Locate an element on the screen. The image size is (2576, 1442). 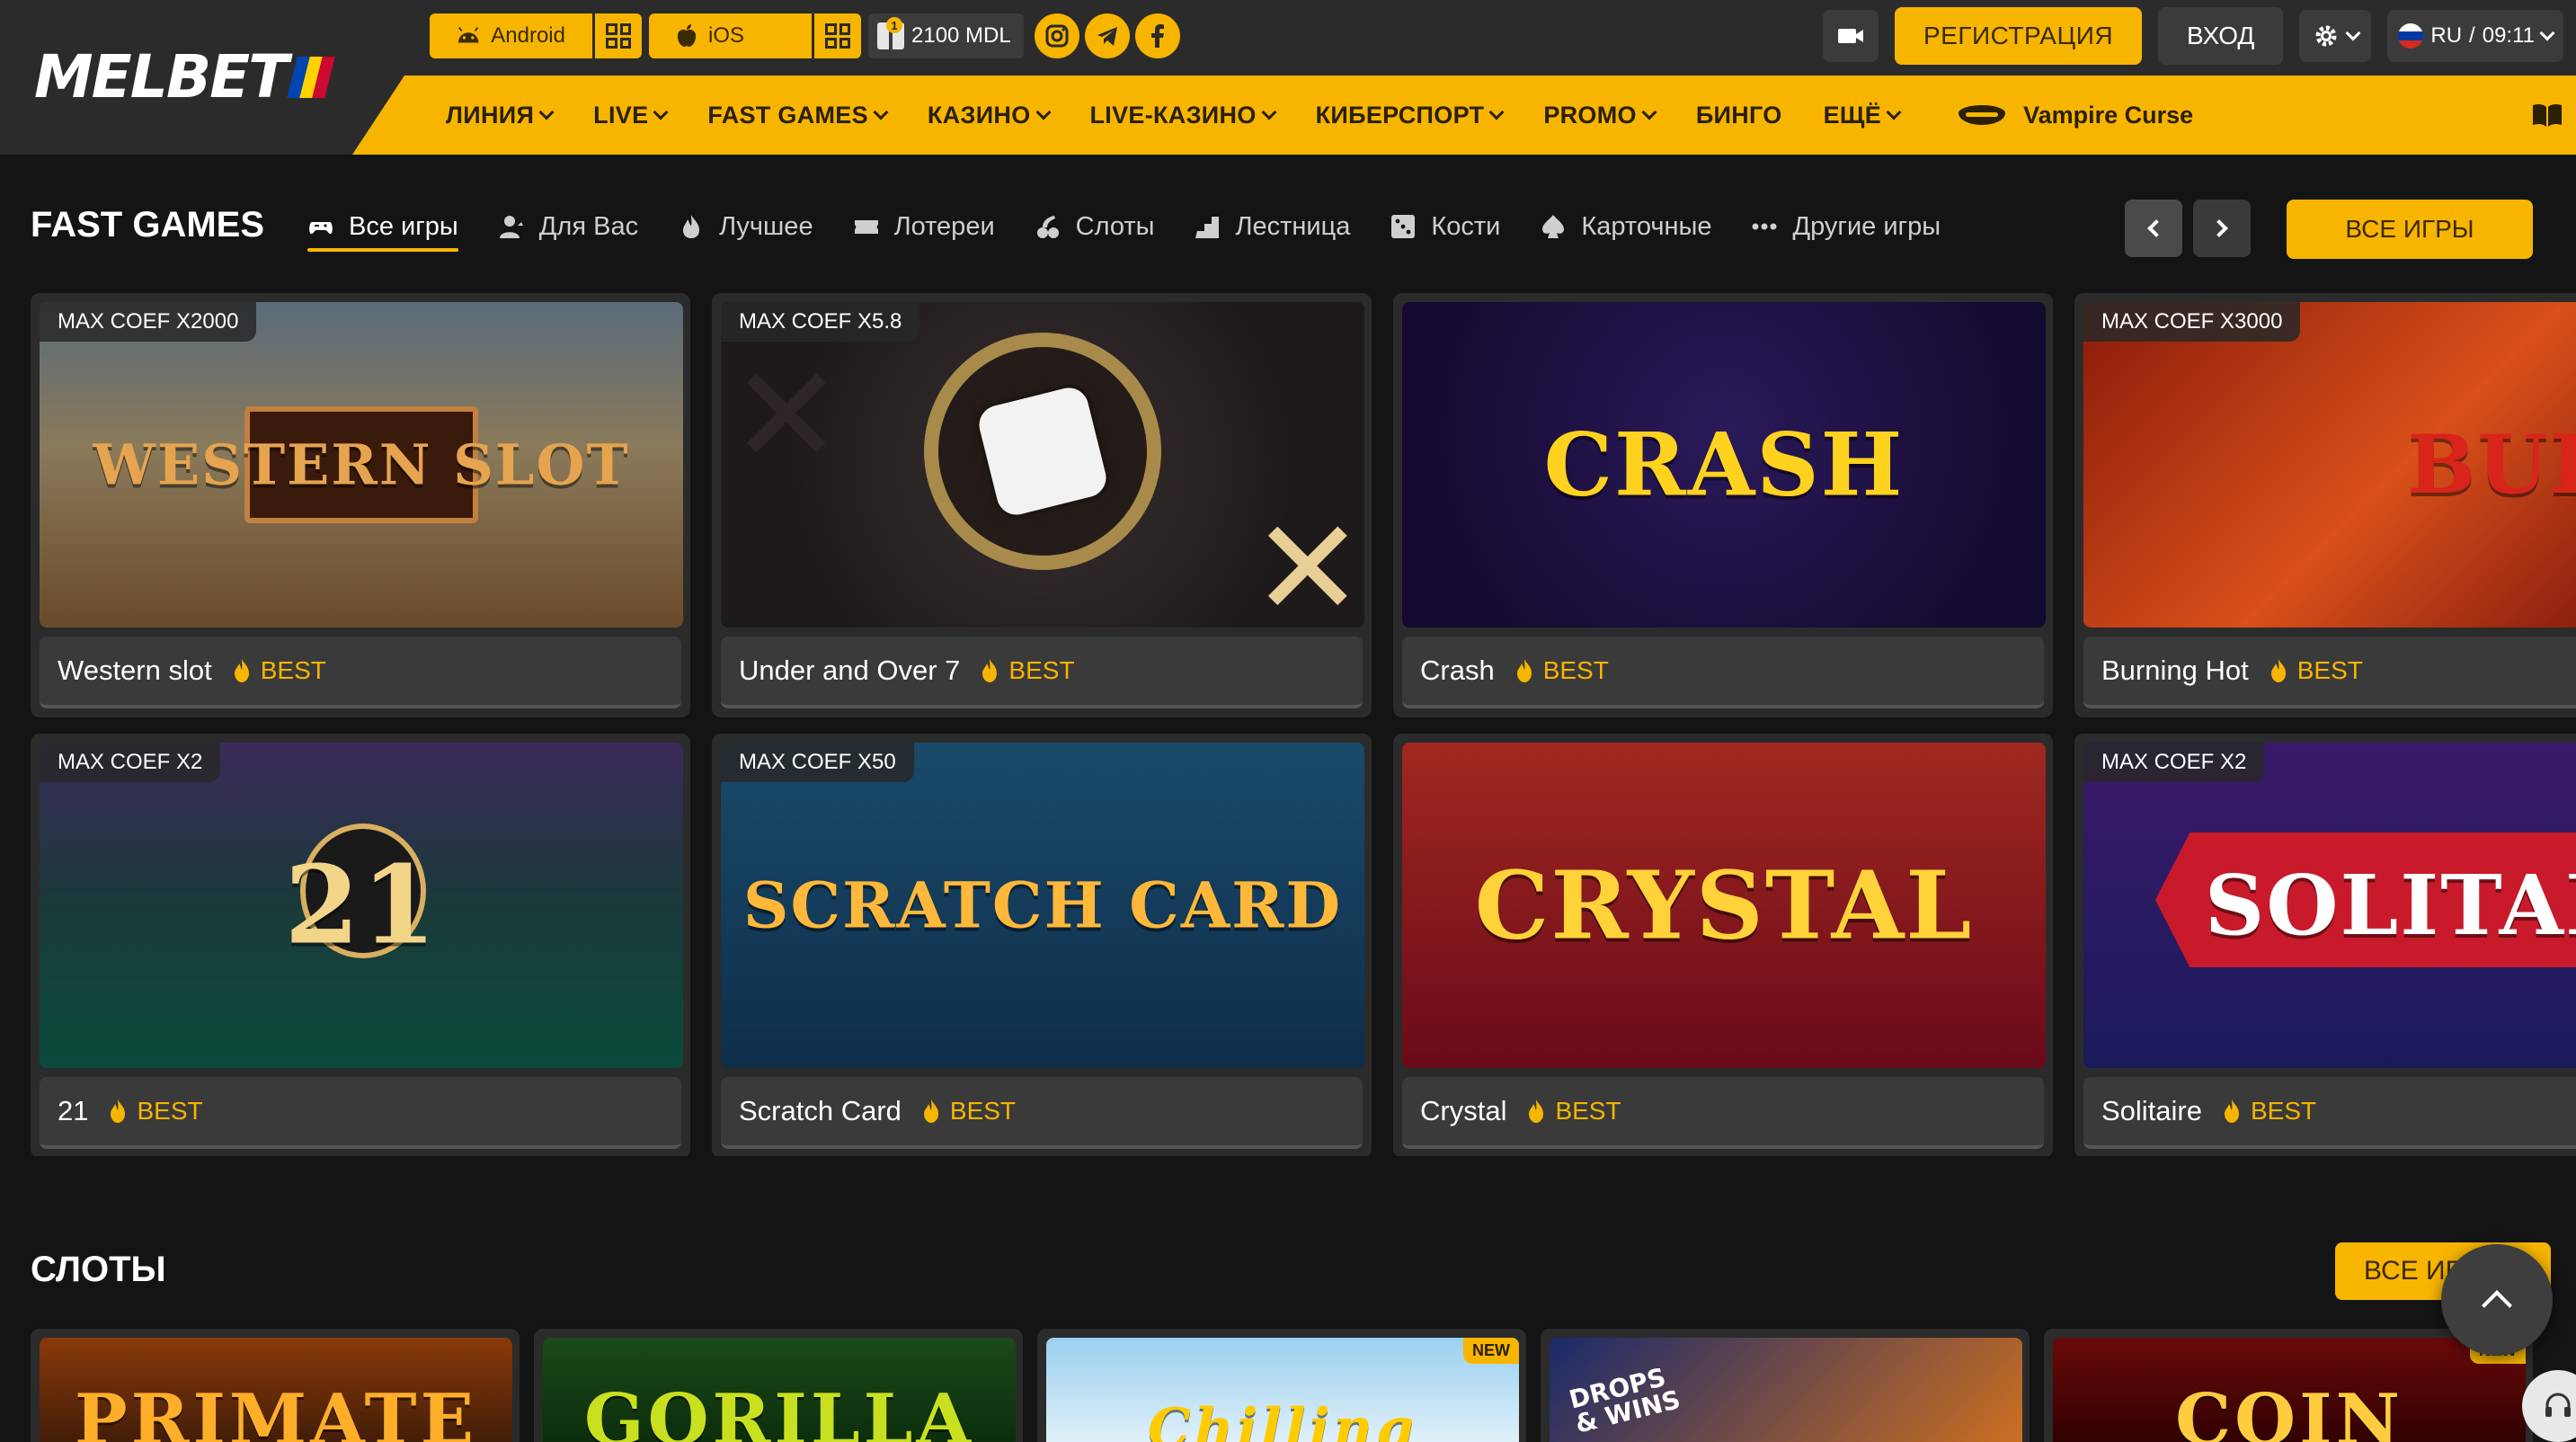
language-time-button: RU / 09:11 is located at coordinates (2475, 36).